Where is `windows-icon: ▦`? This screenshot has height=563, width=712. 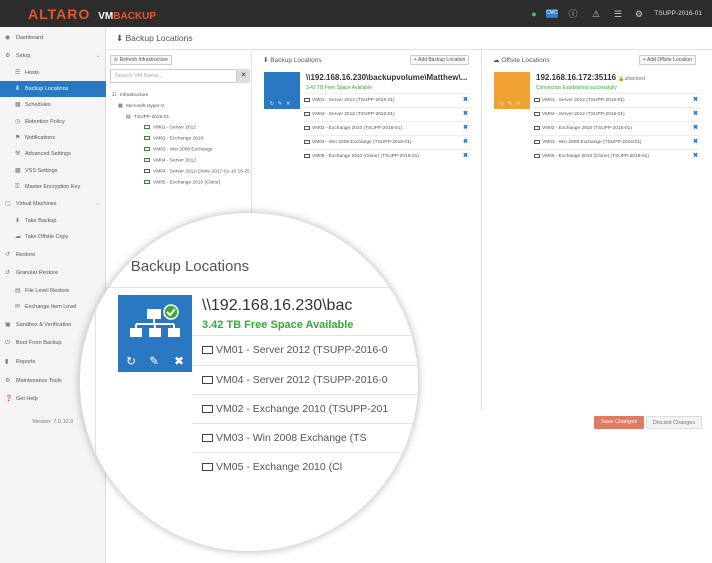
windows-icon: ▦ is located at coordinates (120, 106).